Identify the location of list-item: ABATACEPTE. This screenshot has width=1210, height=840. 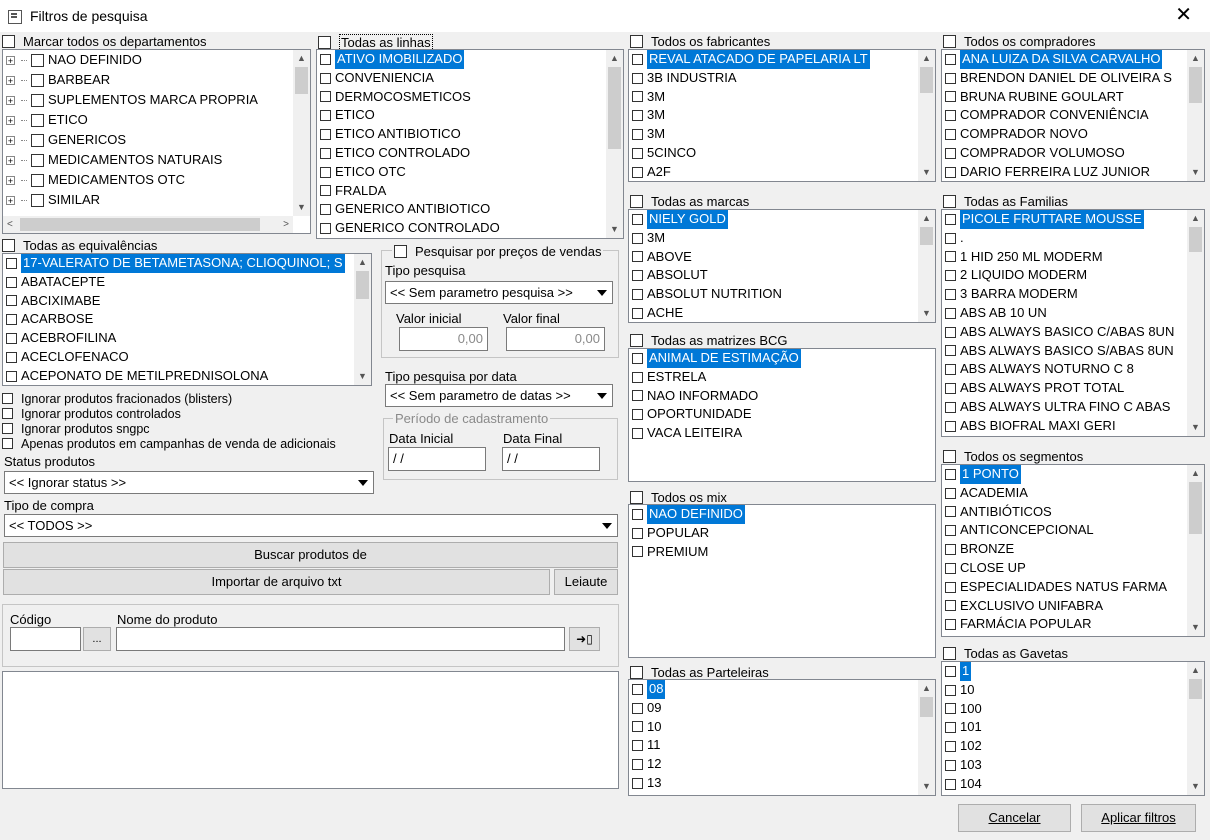
(187, 282).